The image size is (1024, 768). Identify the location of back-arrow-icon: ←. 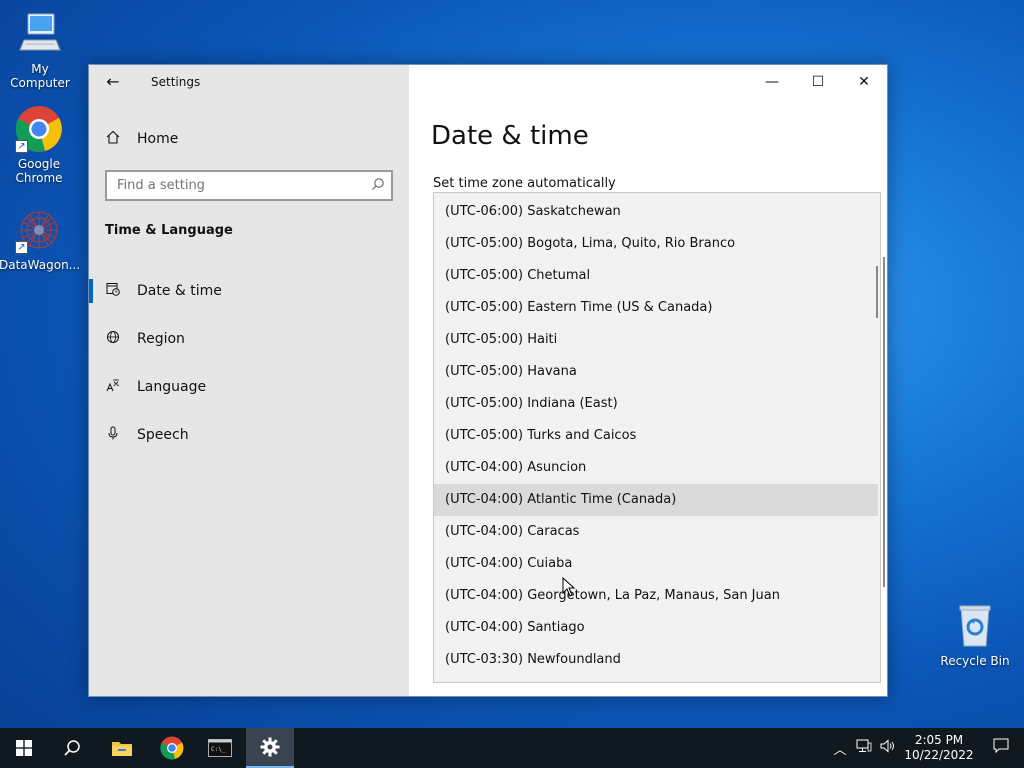
(113, 81).